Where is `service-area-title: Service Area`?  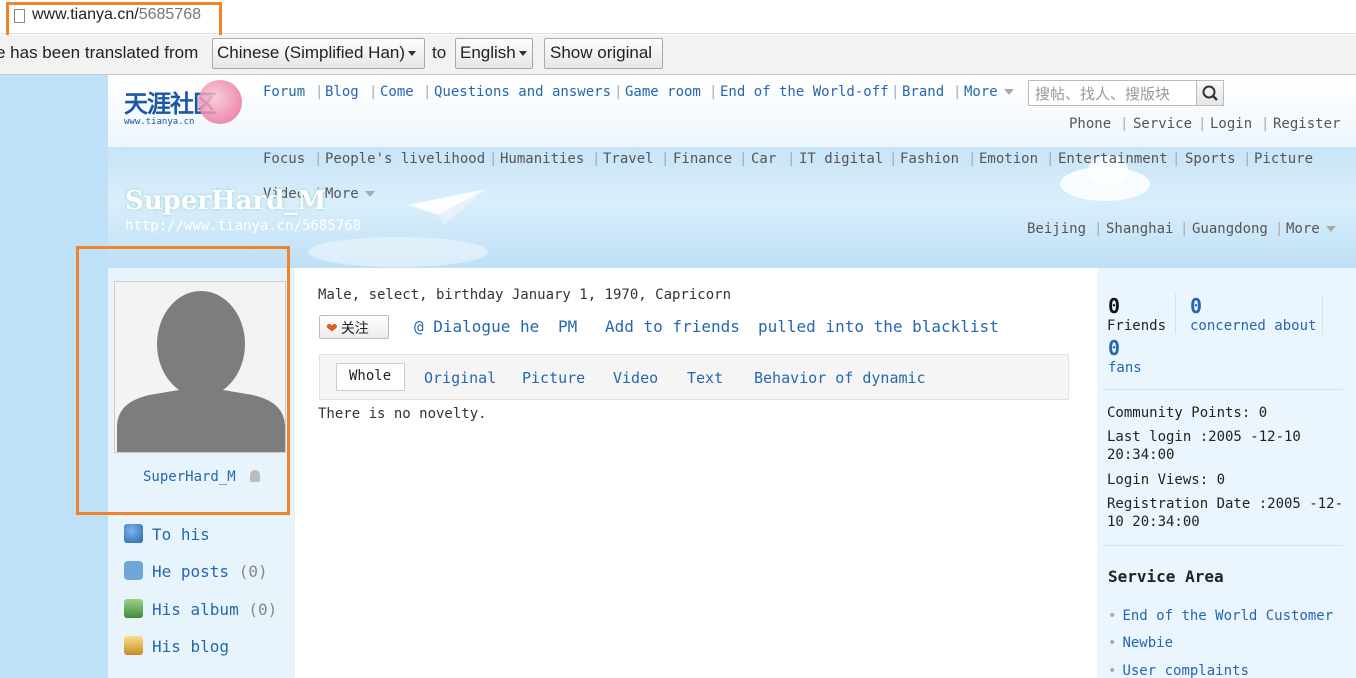
service-area-title: Service Area is located at coordinates (1166, 576).